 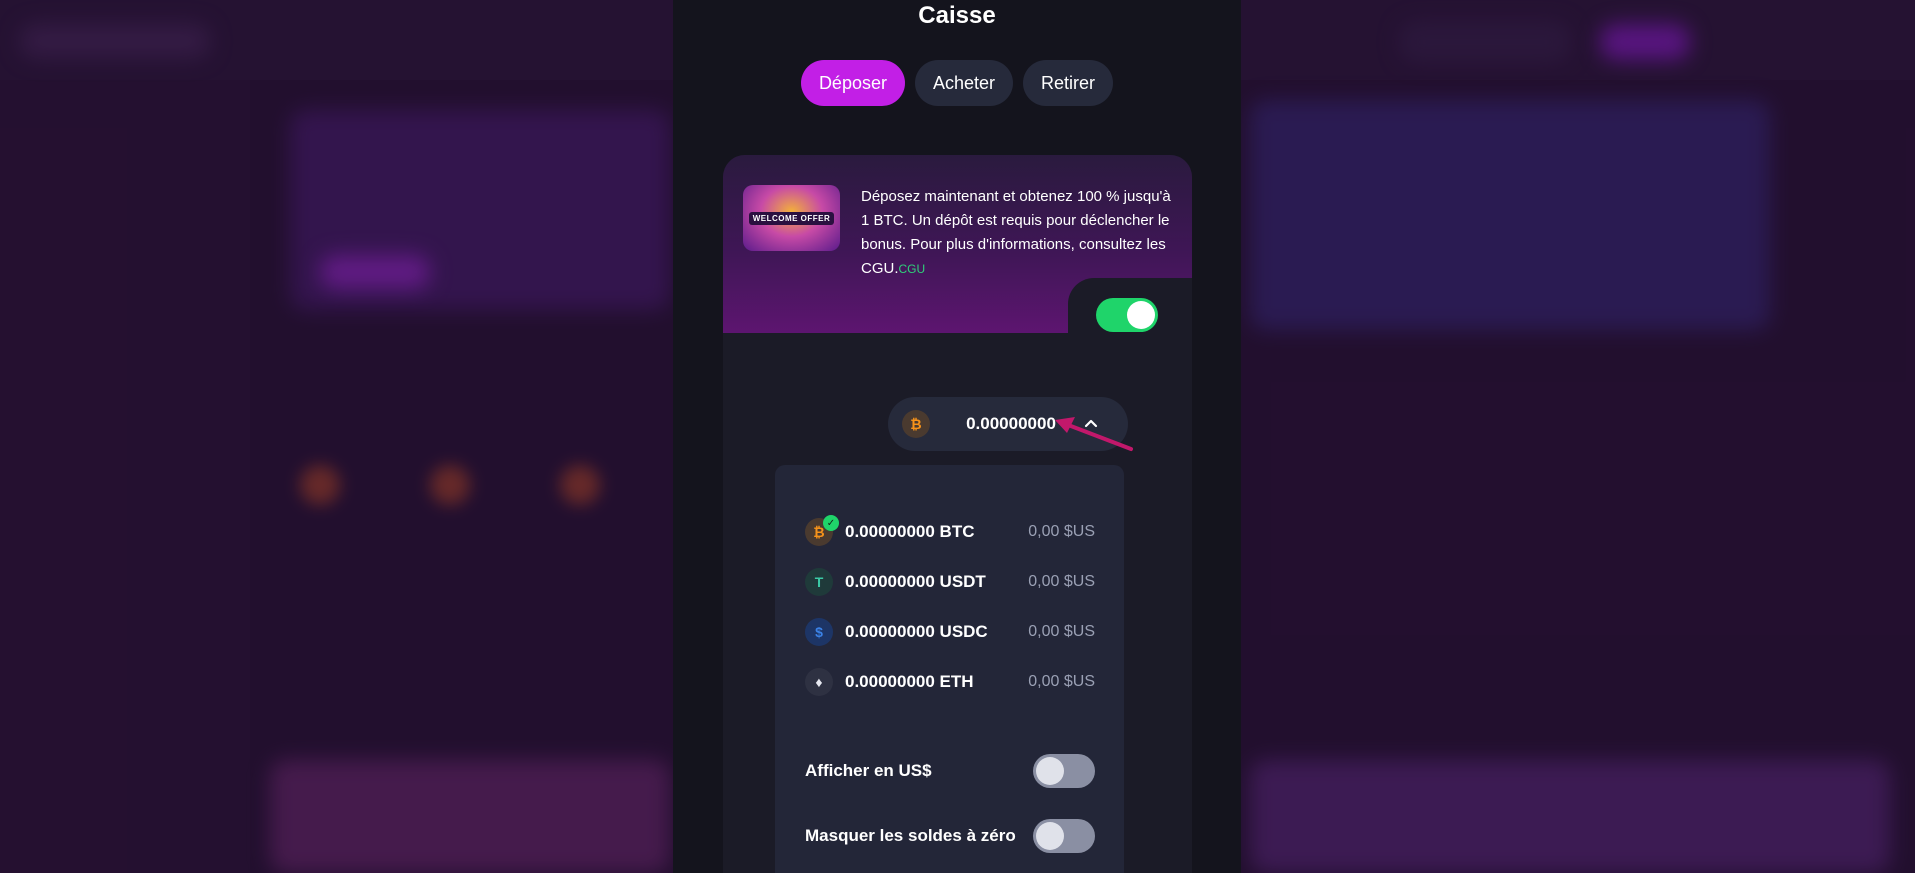 What do you see at coordinates (819, 682) in the screenshot?
I see `ethereum-icon: ♦` at bounding box center [819, 682].